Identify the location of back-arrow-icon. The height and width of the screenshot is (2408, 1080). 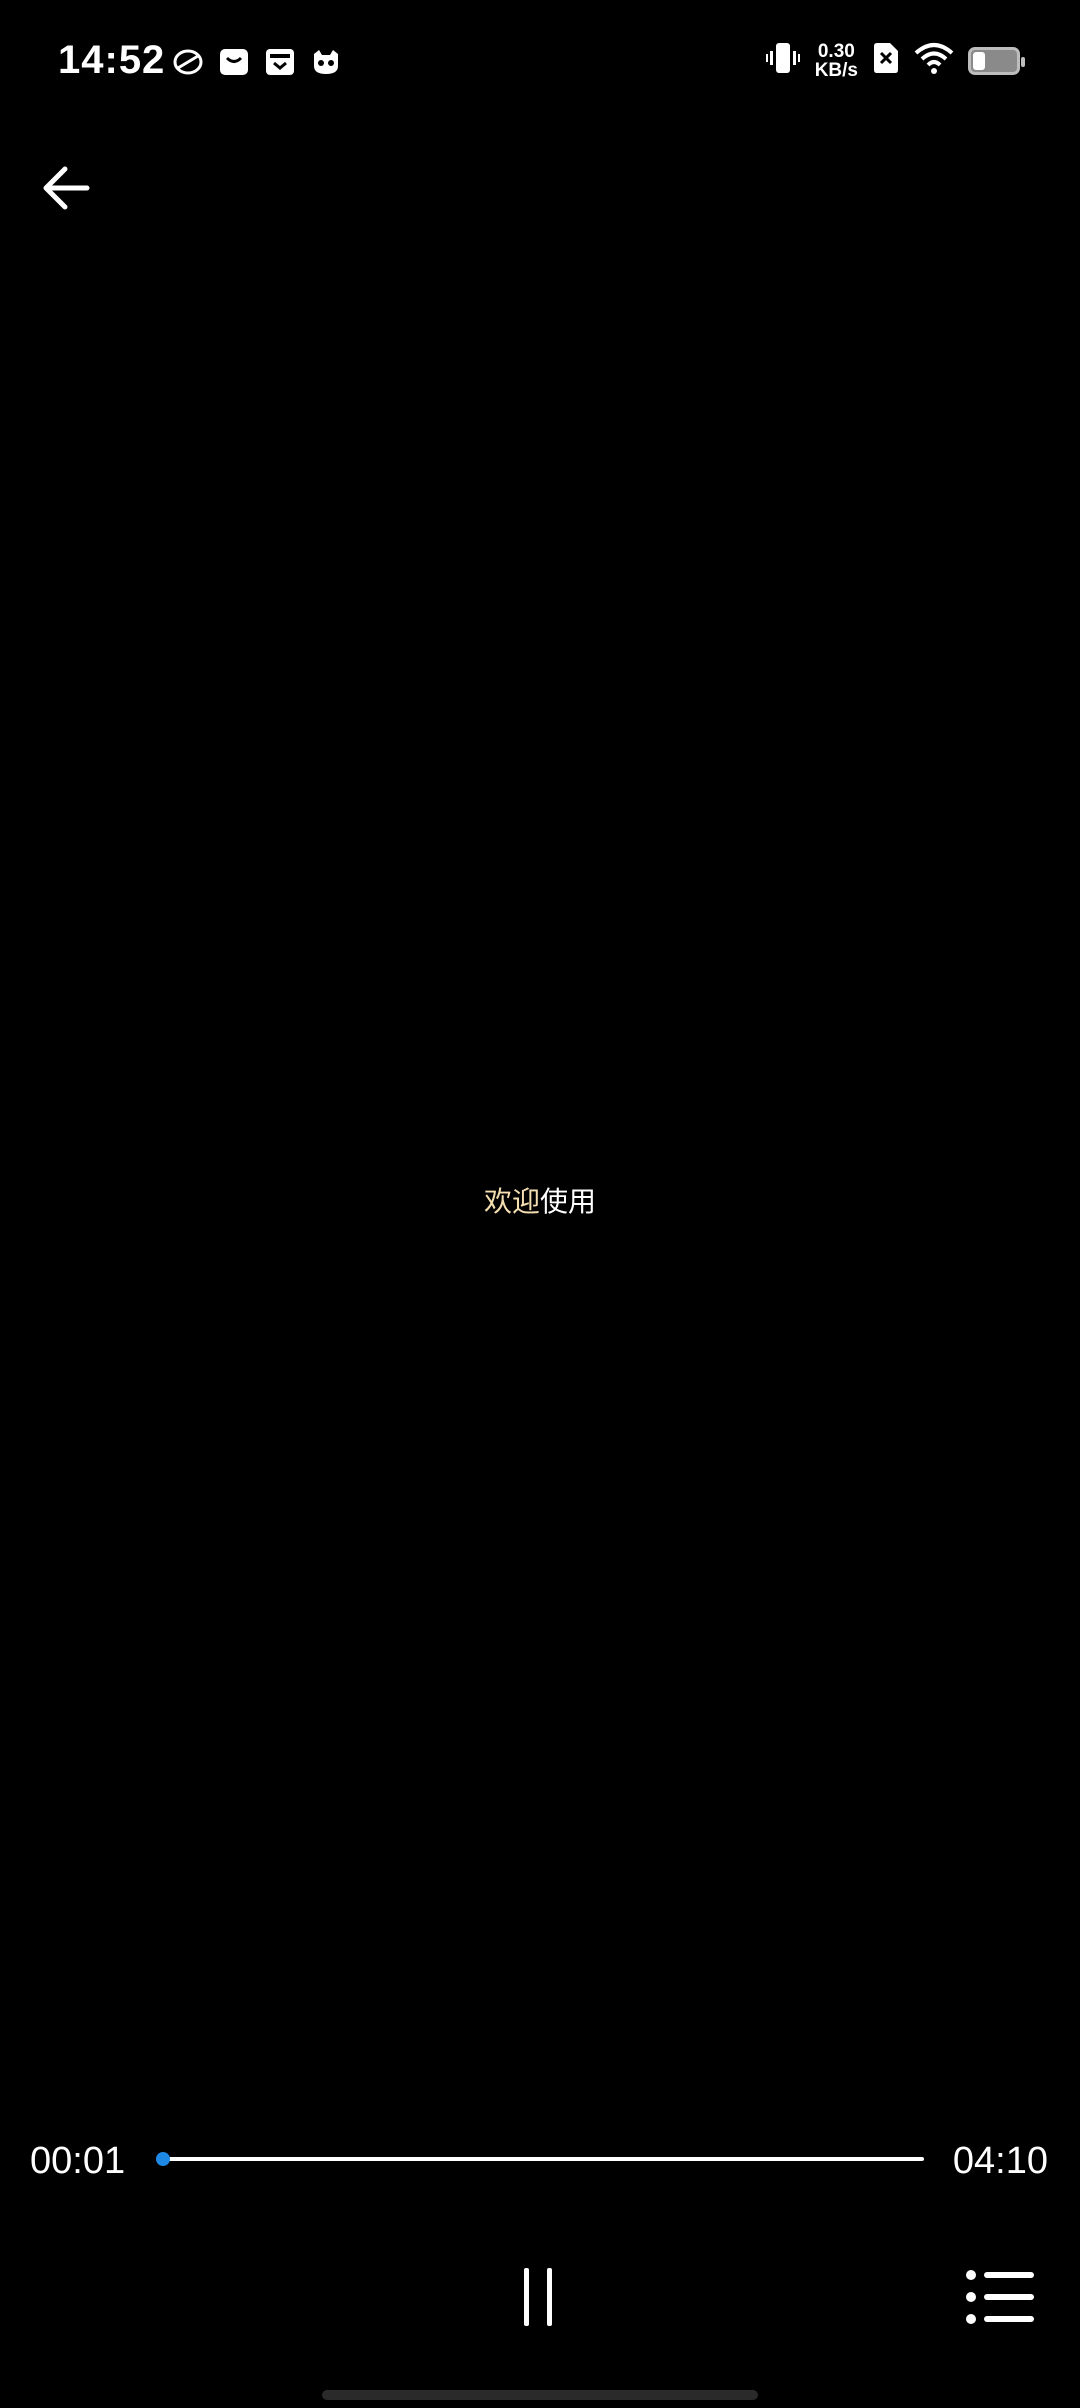
(66, 188).